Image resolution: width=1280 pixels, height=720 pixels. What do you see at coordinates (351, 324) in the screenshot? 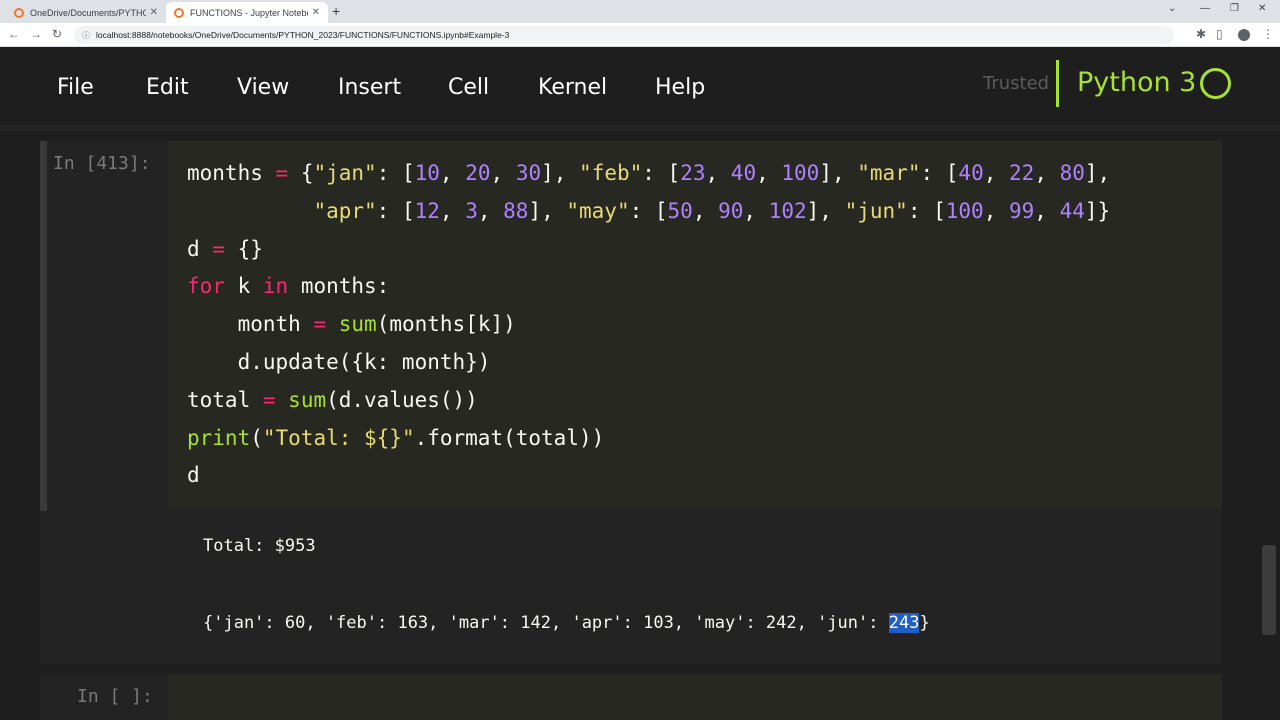
I see `code-line-5: month = sum(months[k])` at bounding box center [351, 324].